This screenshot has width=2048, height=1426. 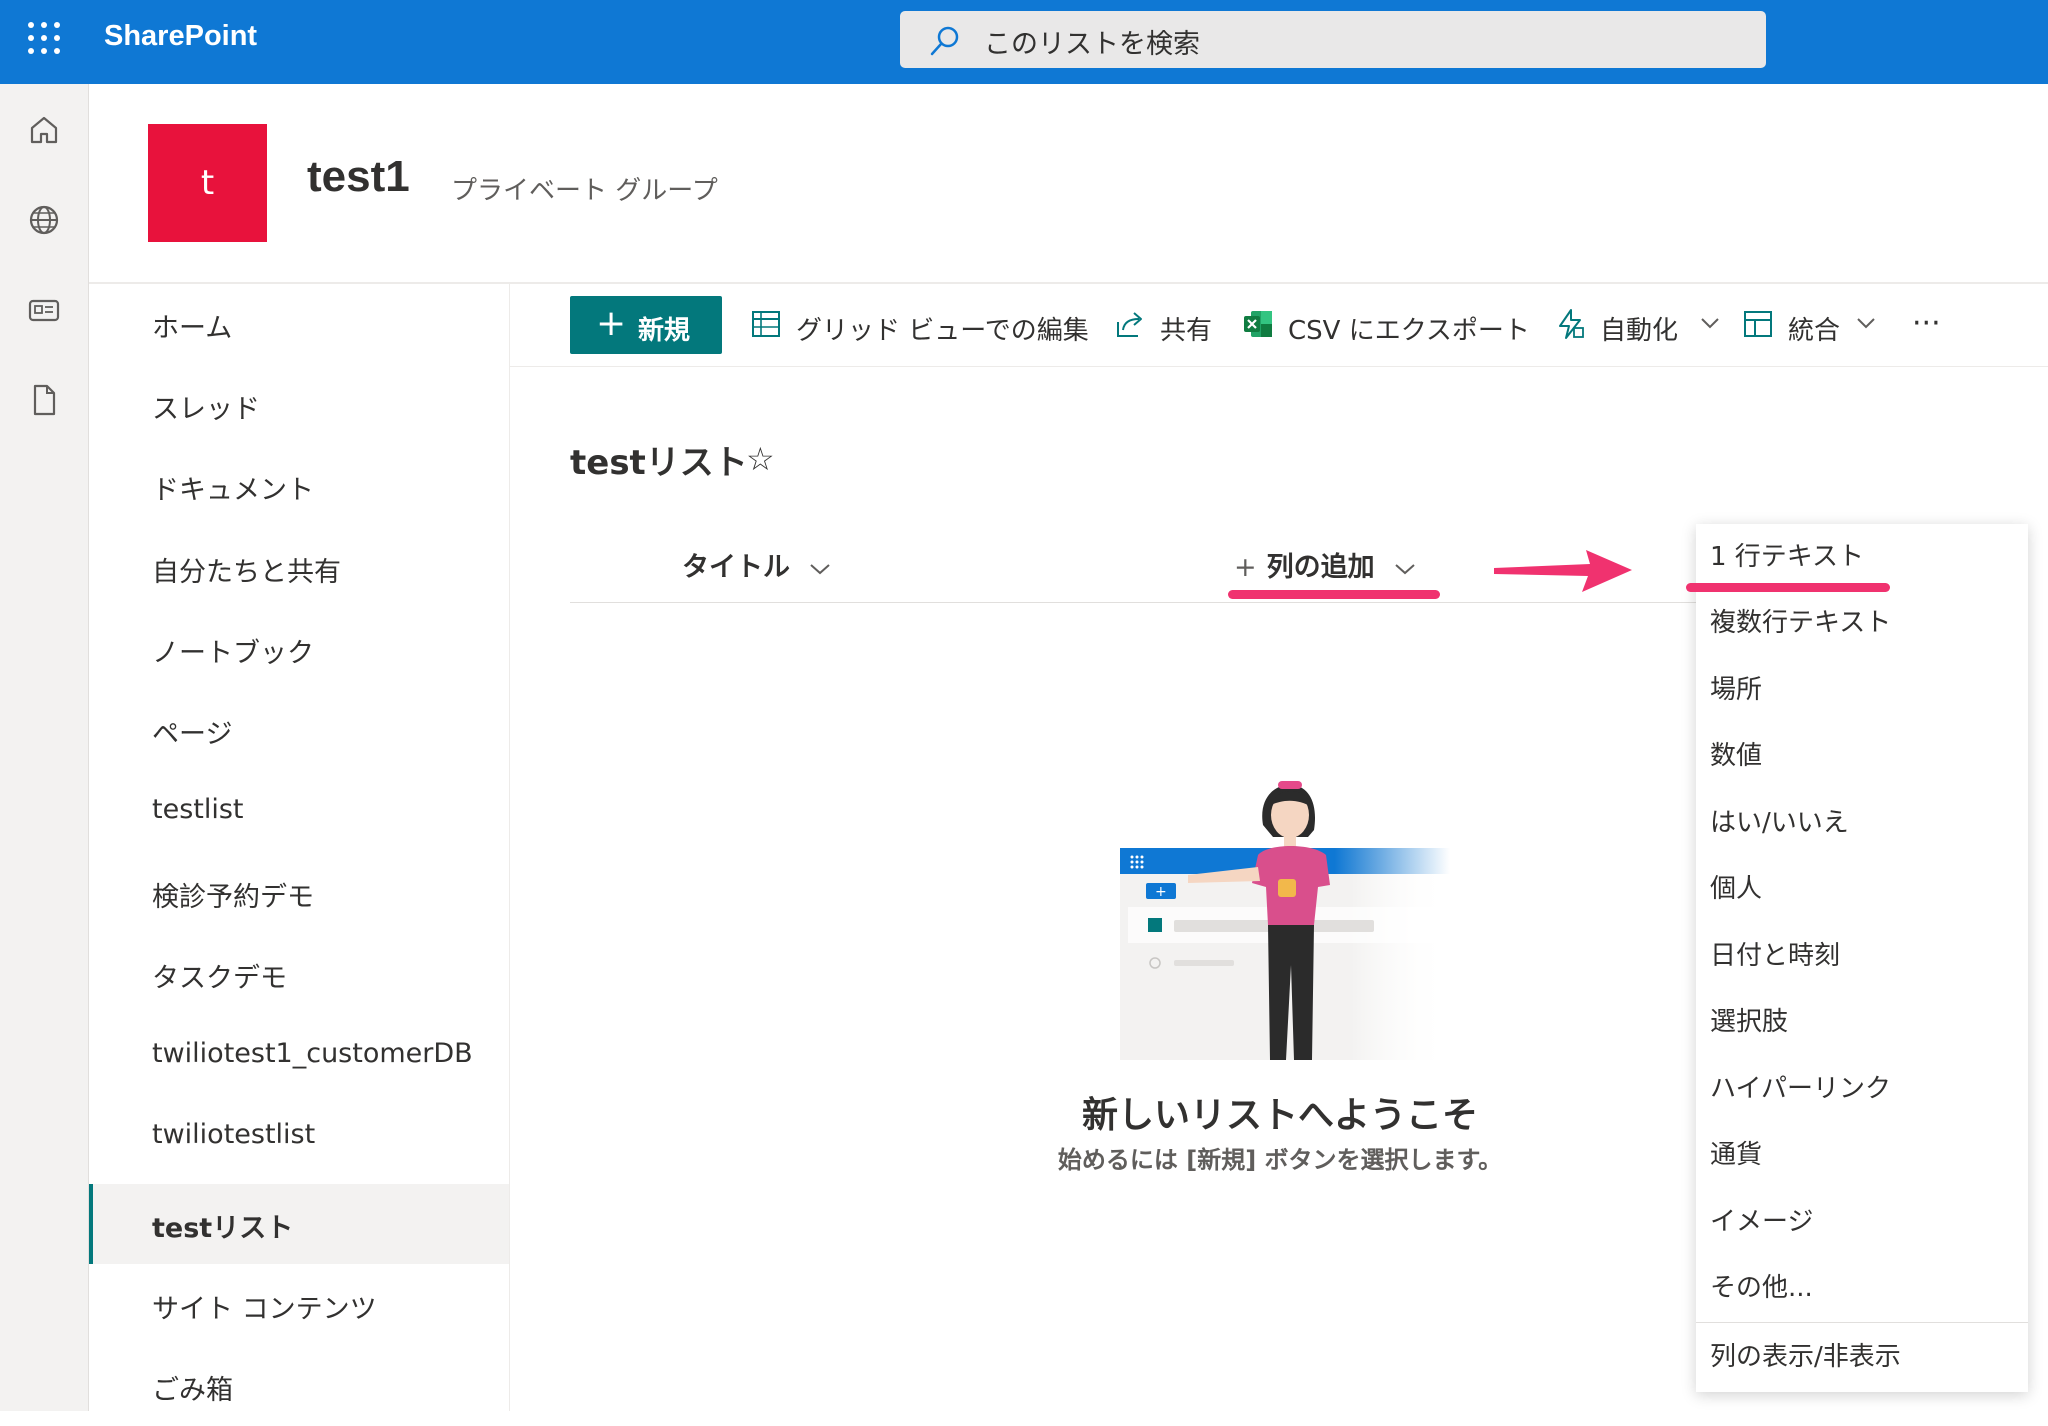 I want to click on menu-item-choice: 選択肢, so click(x=1862, y=1018).